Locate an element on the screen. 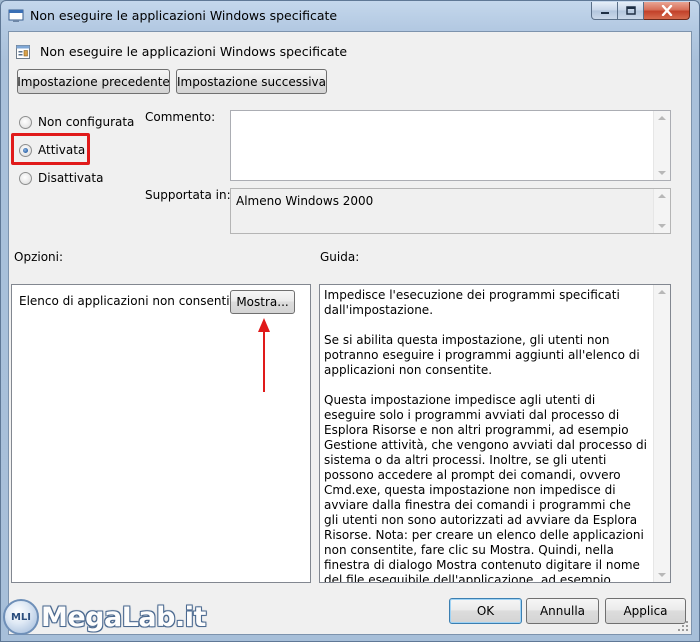 This screenshot has height=642, width=700. radio-disabled-circle is located at coordinates (25, 178).